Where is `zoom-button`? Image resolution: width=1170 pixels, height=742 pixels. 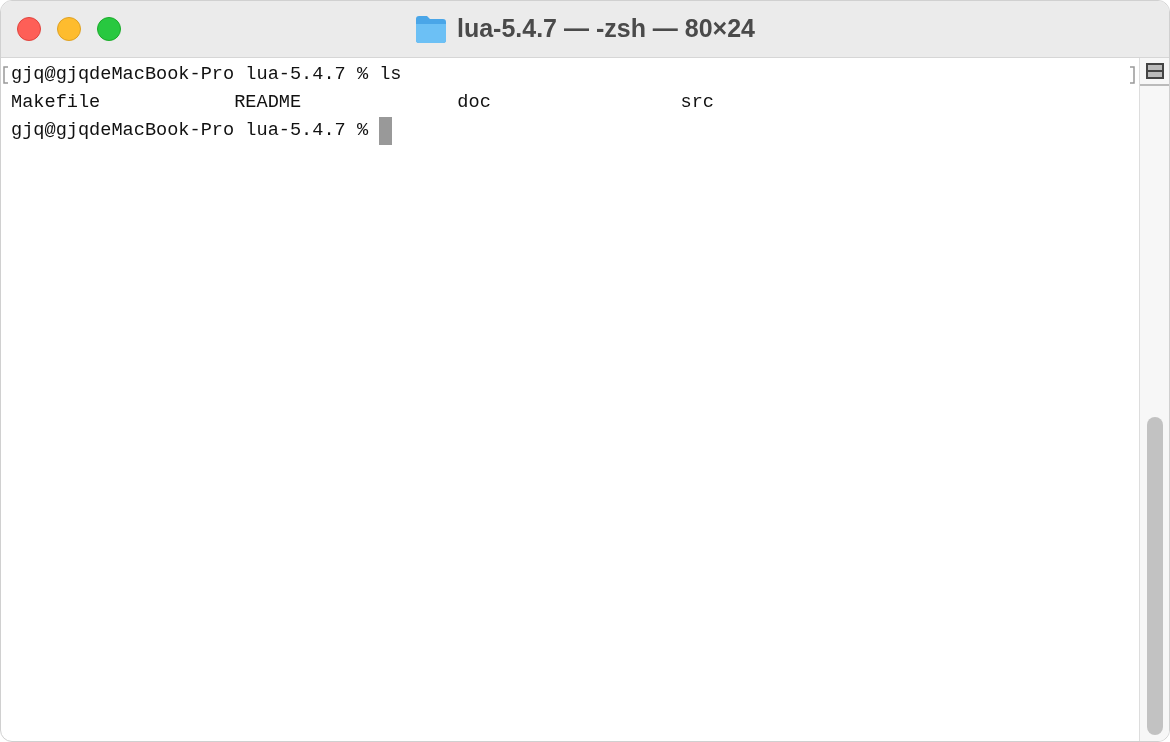
zoom-button is located at coordinates (109, 29).